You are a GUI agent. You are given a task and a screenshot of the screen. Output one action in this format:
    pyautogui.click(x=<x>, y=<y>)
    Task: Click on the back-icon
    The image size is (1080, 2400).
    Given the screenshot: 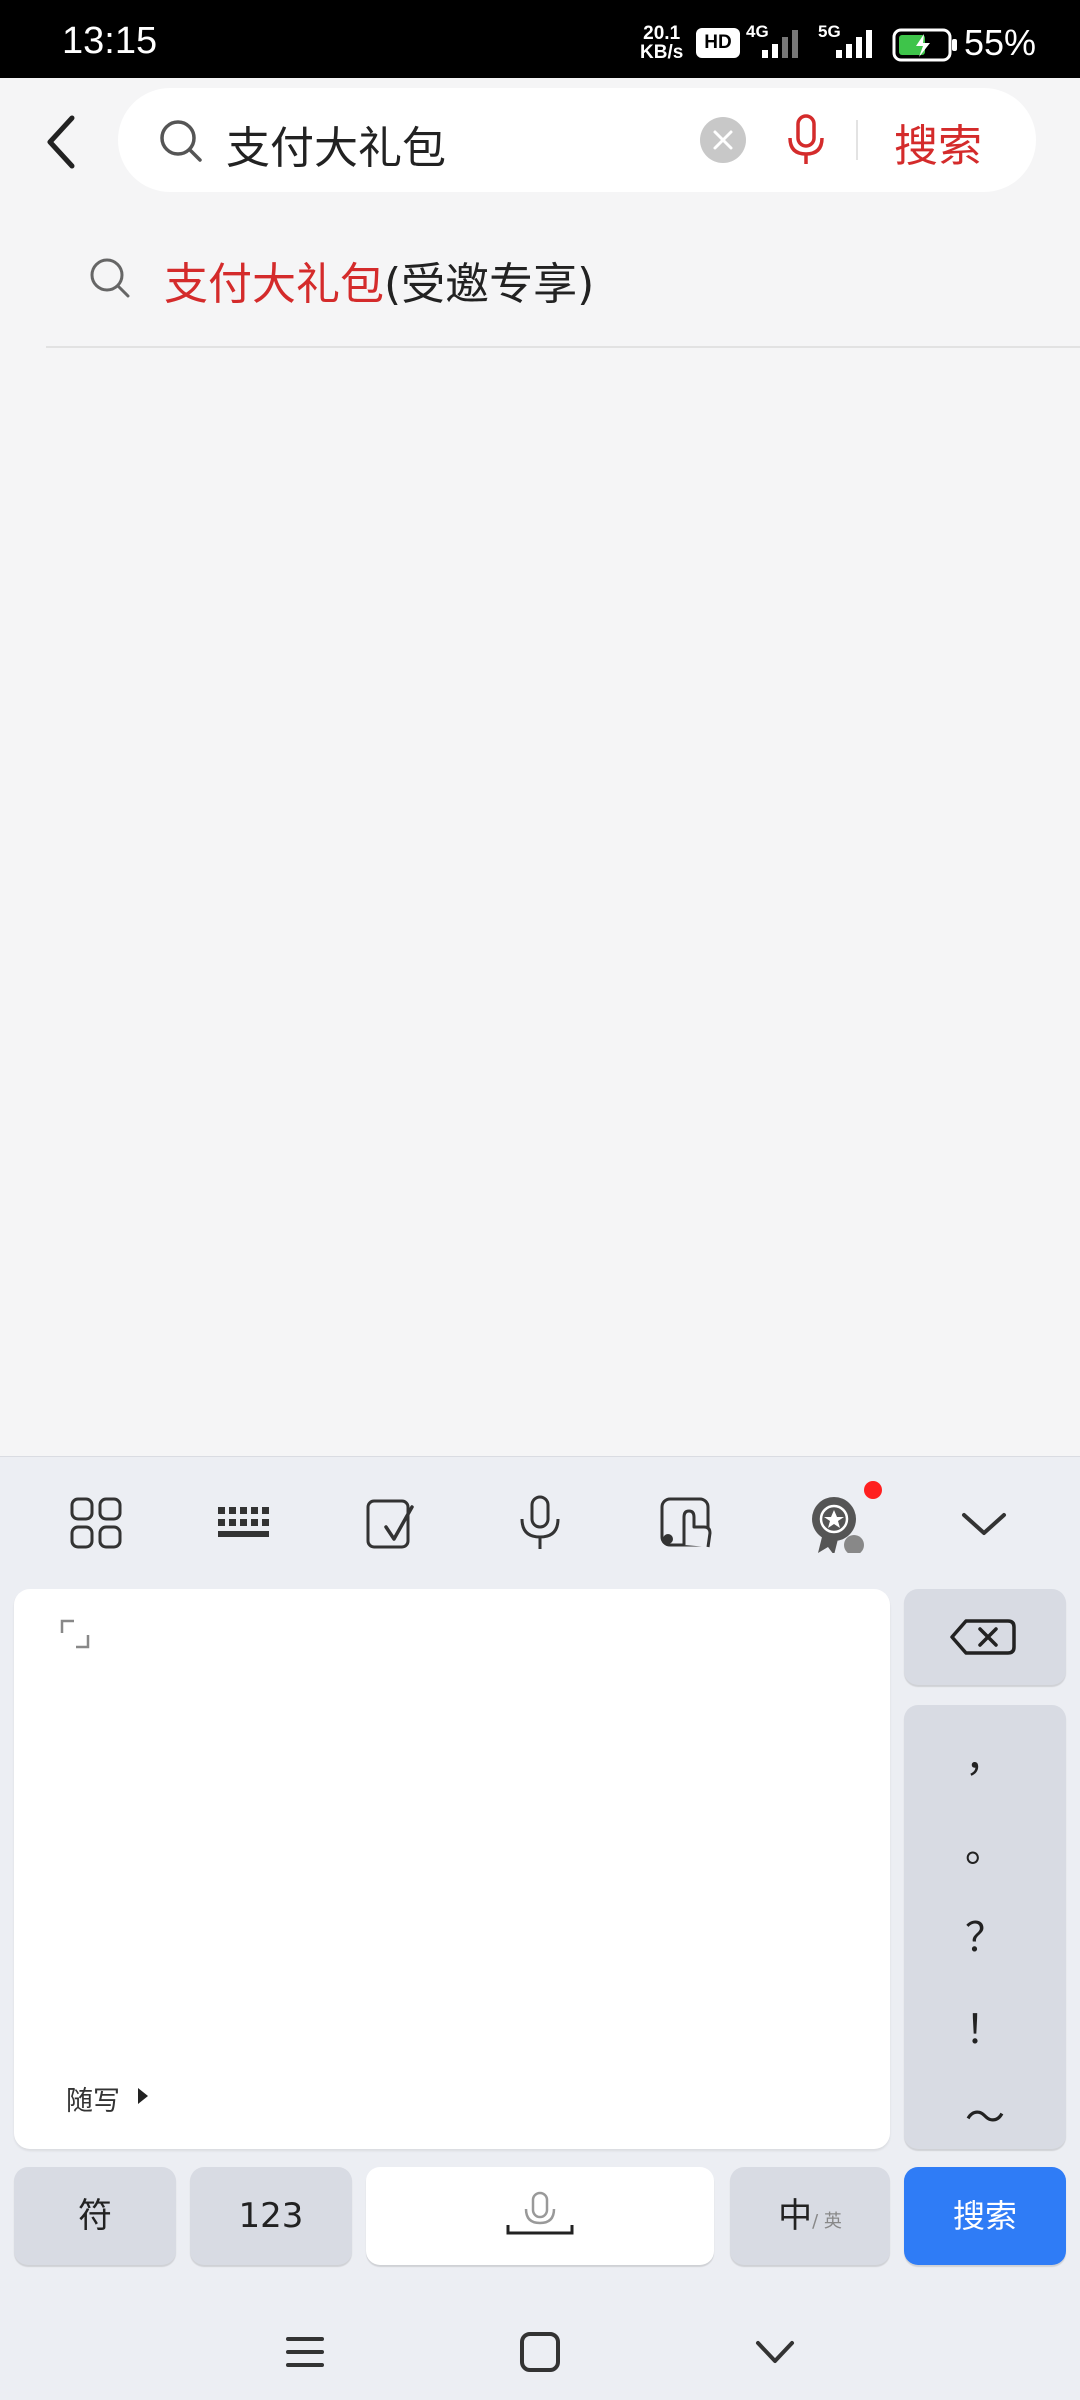 What is the action you would take?
    pyautogui.click(x=775, y=2352)
    